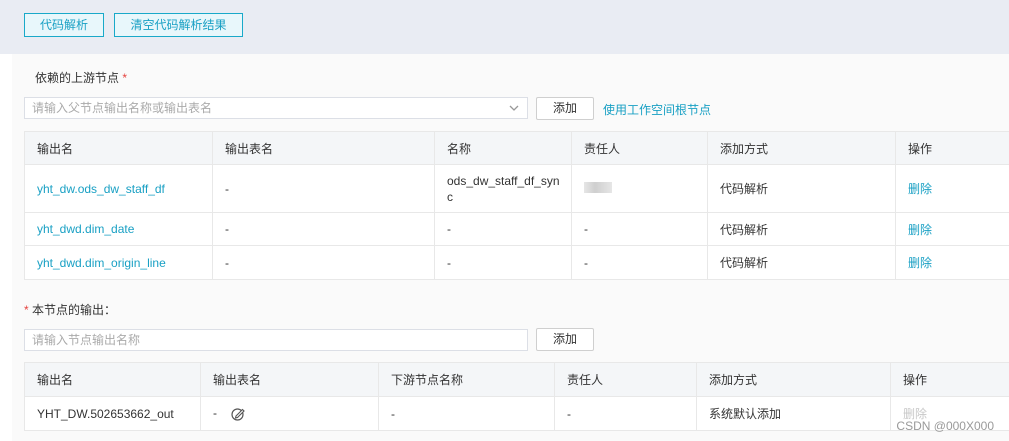 This screenshot has height=441, width=1009. I want to click on chevron-down-icon, so click(514, 108).